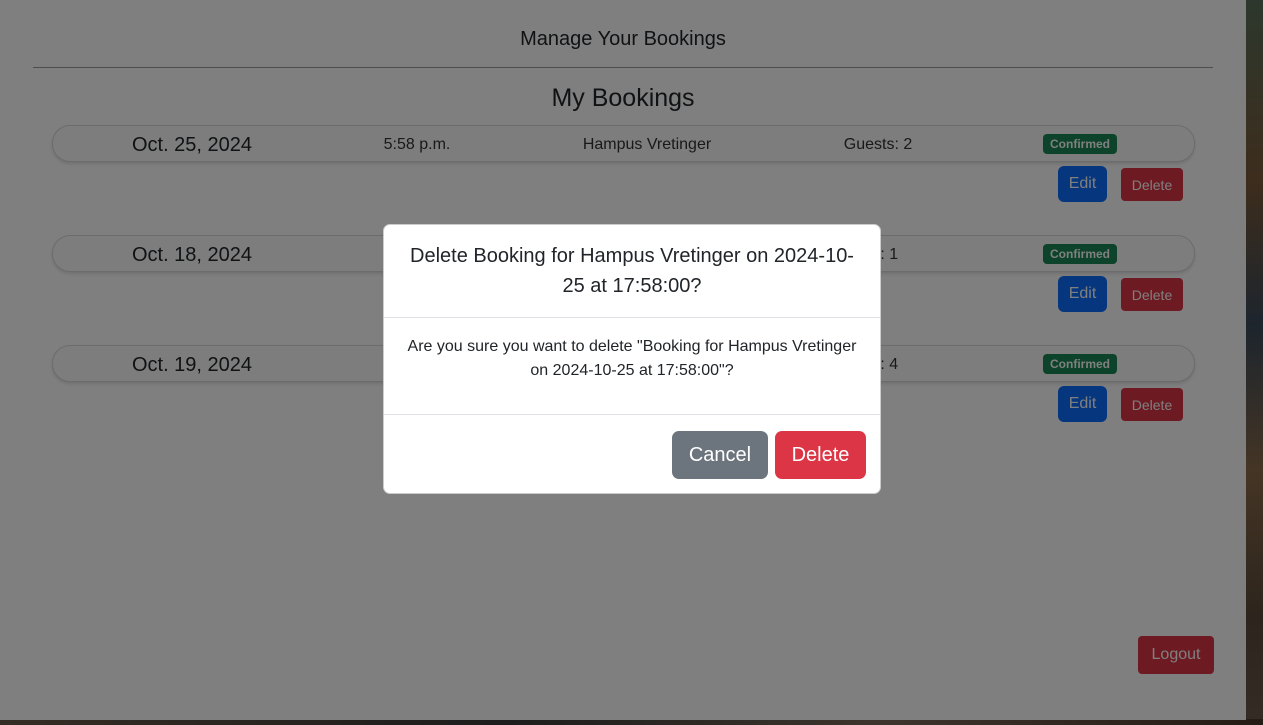 Image resolution: width=1263 pixels, height=725 pixels. What do you see at coordinates (720, 455) in the screenshot?
I see `cancel-button: Cancel` at bounding box center [720, 455].